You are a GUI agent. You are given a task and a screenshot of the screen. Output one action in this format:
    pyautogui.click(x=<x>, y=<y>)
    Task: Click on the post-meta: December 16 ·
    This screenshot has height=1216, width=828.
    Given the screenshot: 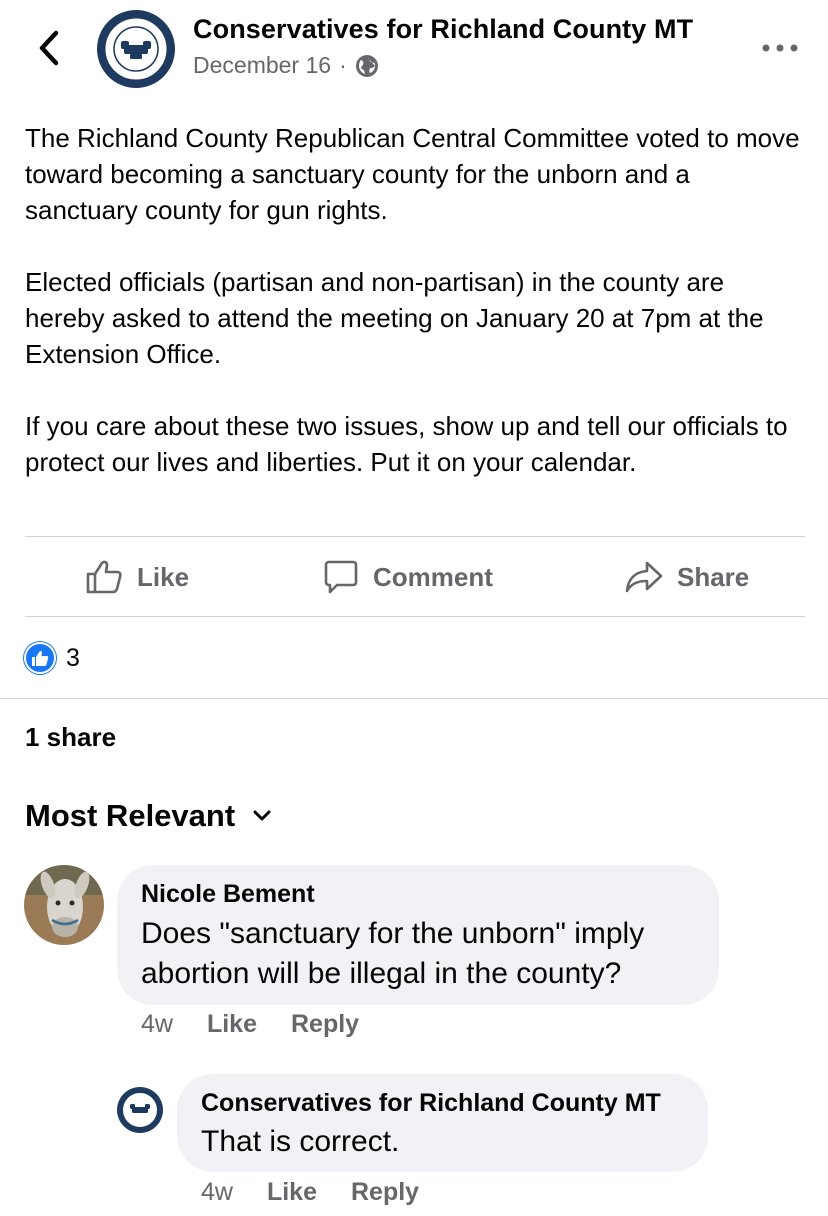 What is the action you would take?
    pyautogui.click(x=286, y=65)
    